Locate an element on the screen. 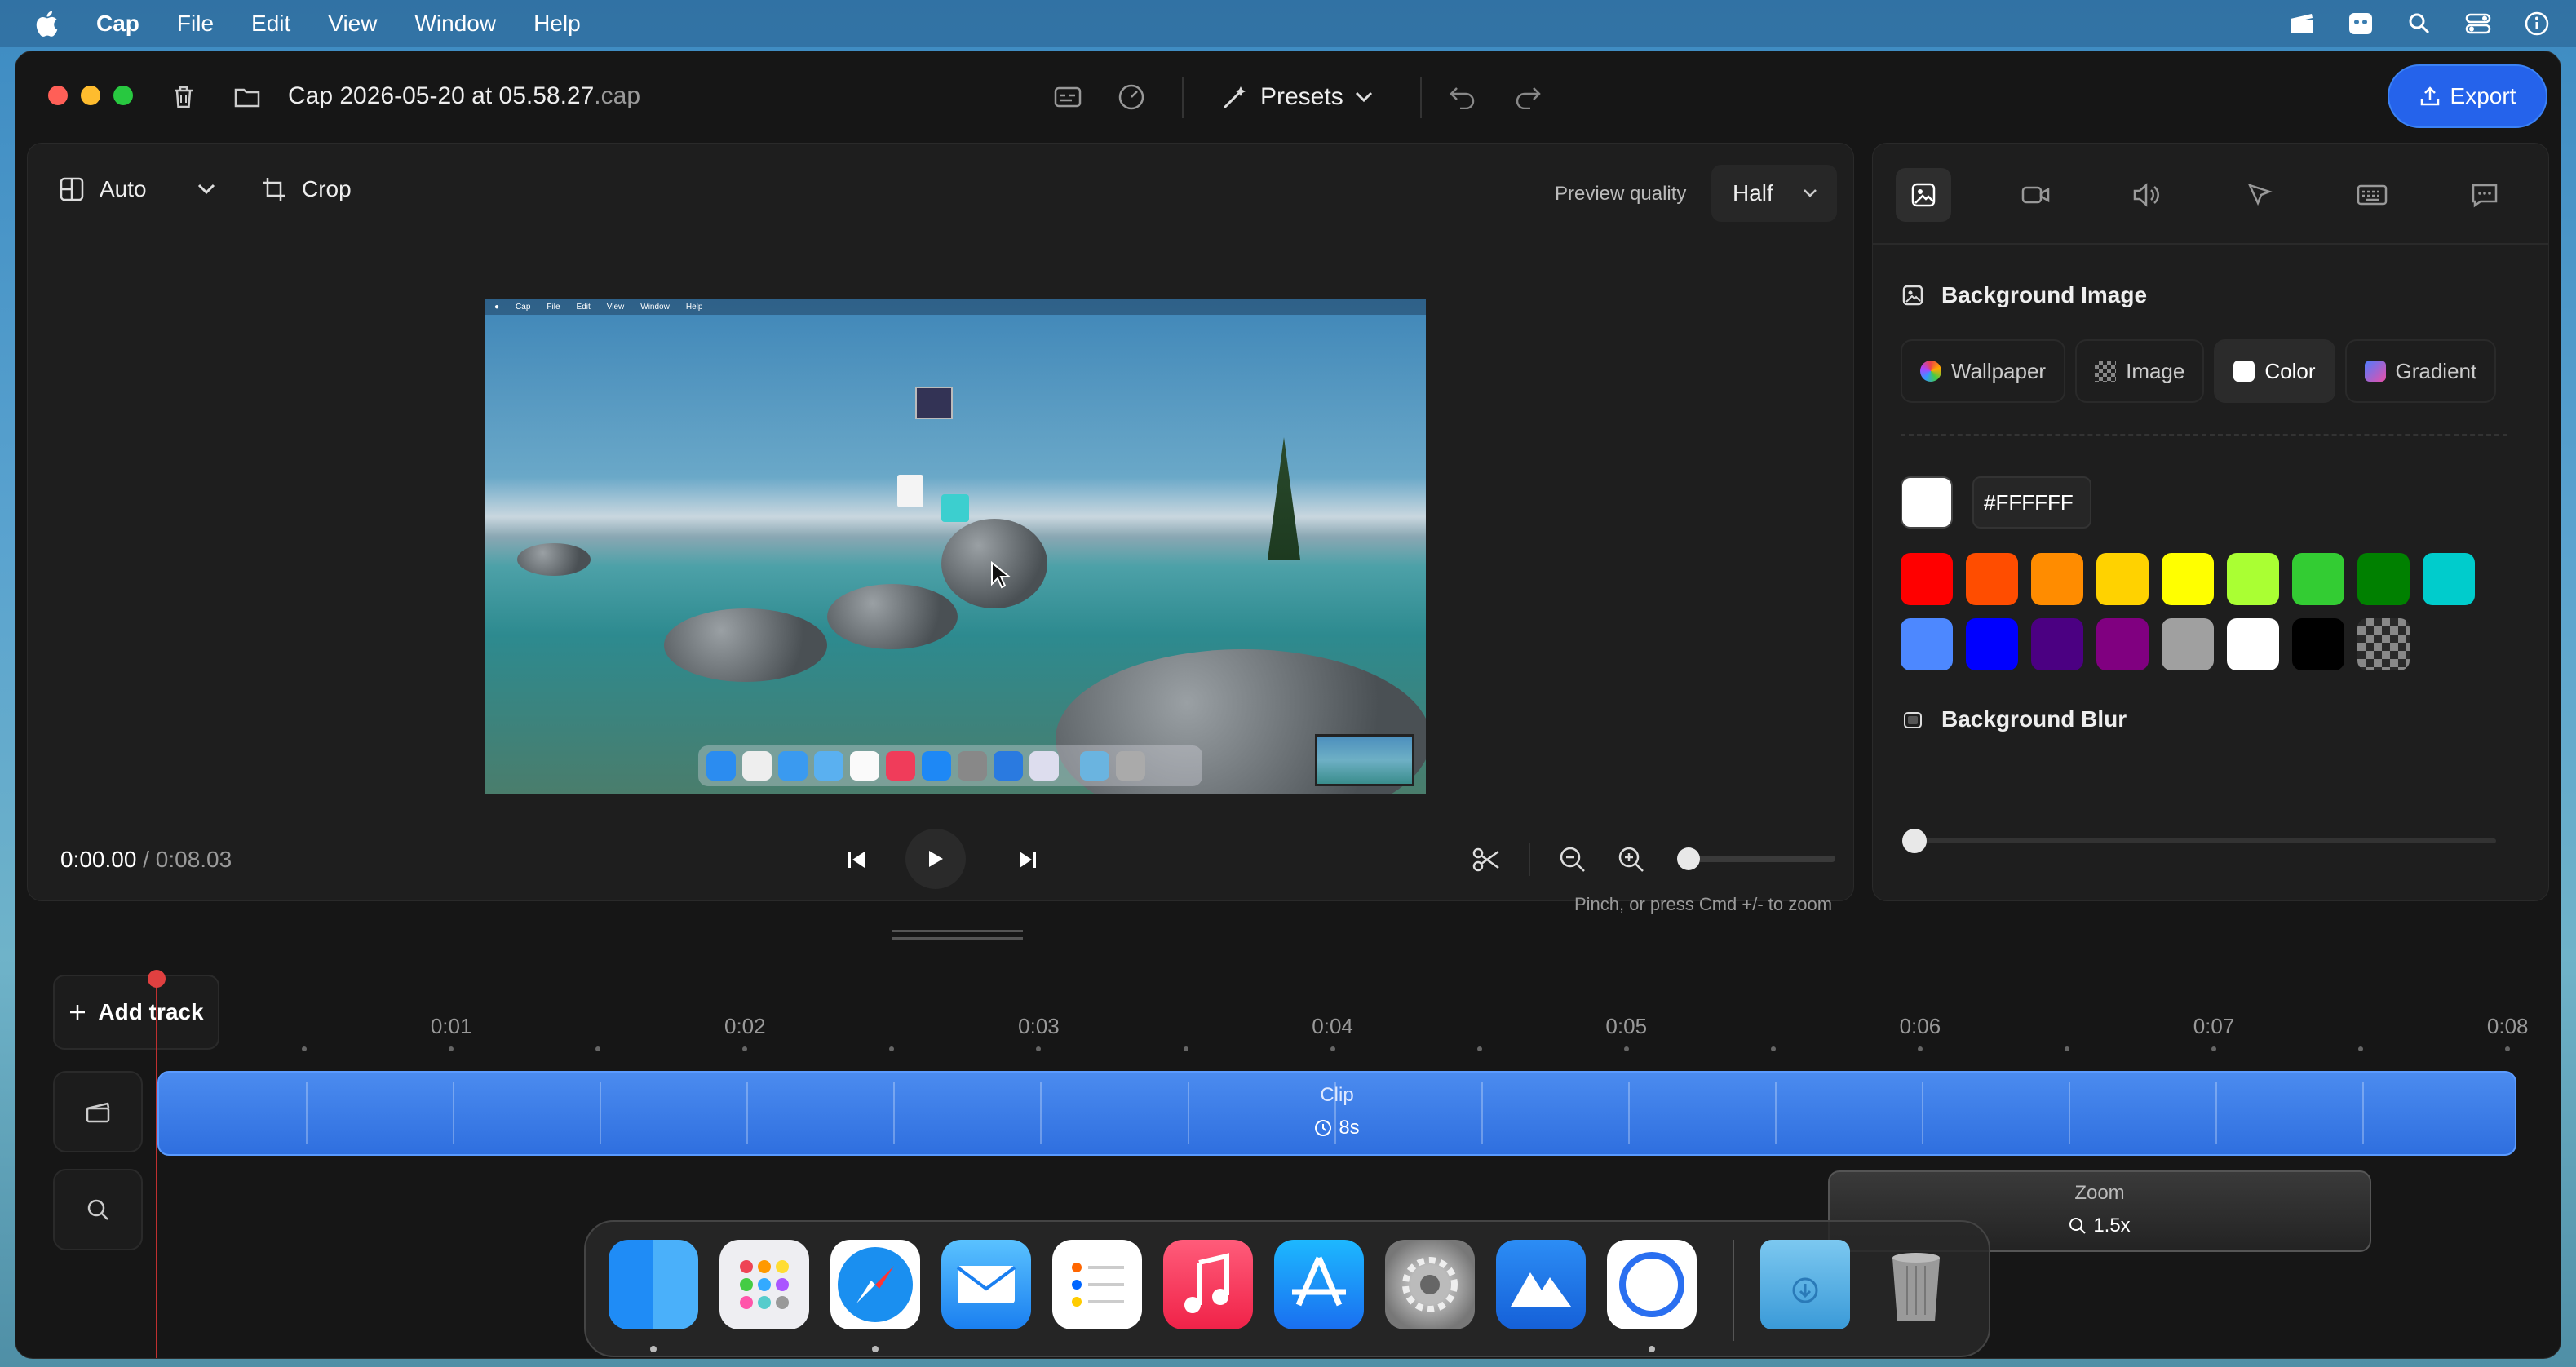  tab-cursor is located at coordinates (2259, 195).